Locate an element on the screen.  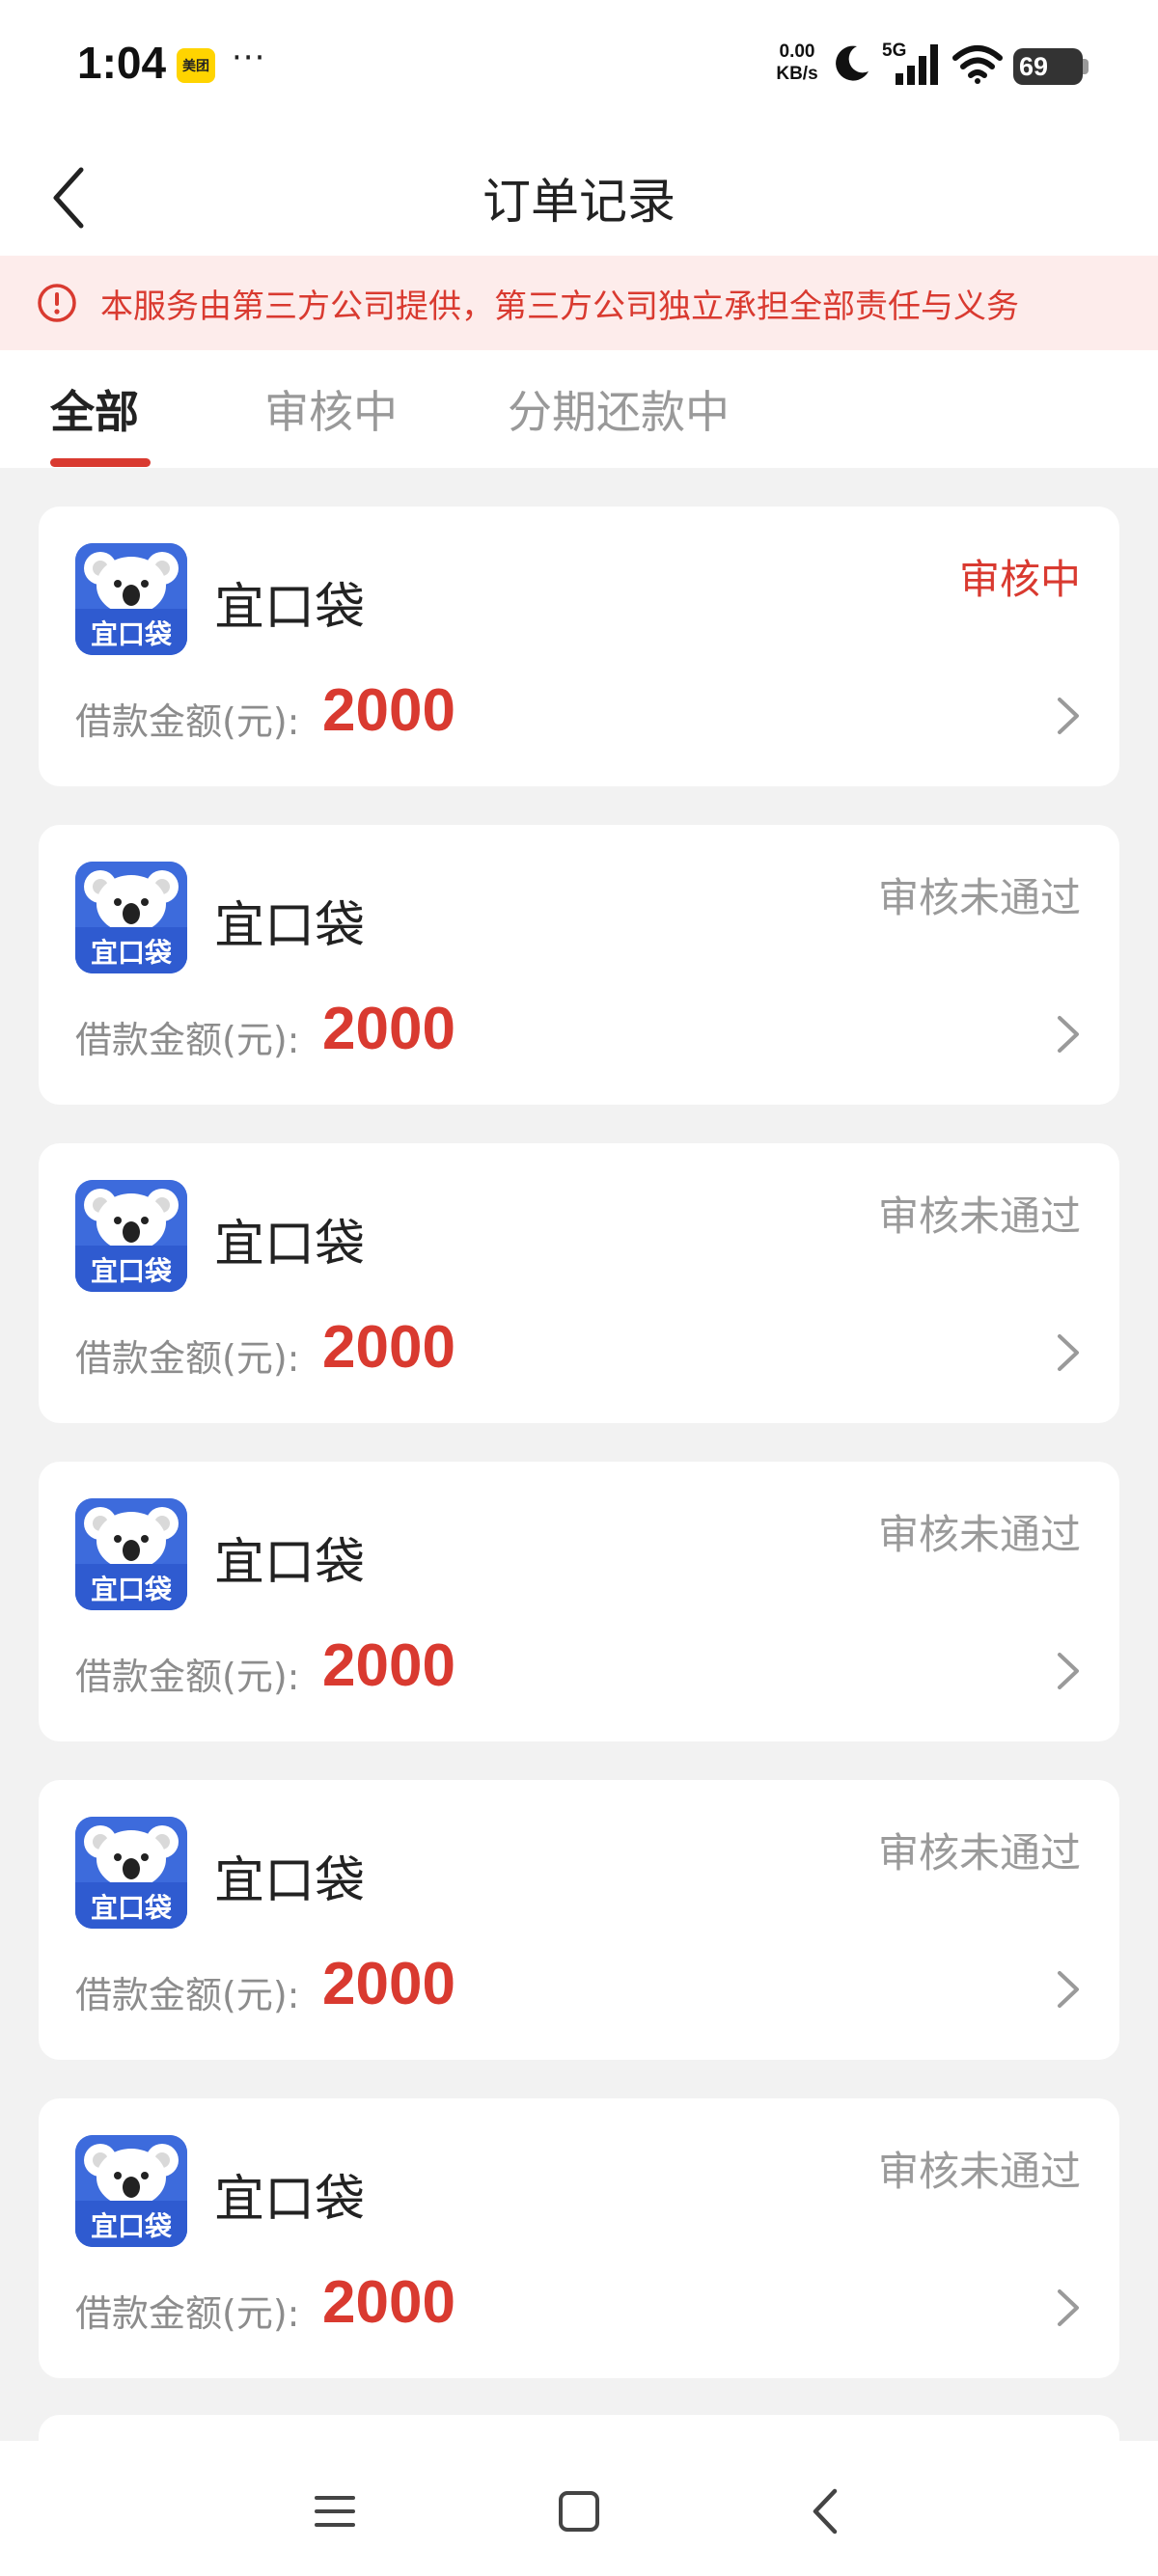
nav-home-button is located at coordinates (579, 2512).